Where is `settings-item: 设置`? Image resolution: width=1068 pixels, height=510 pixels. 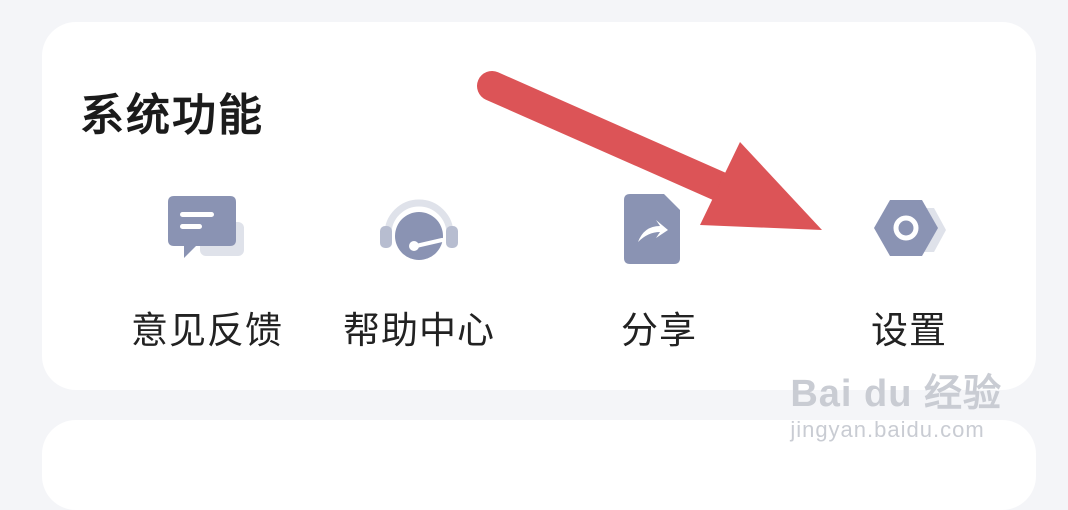 settings-item: 设置 is located at coordinates (909, 277).